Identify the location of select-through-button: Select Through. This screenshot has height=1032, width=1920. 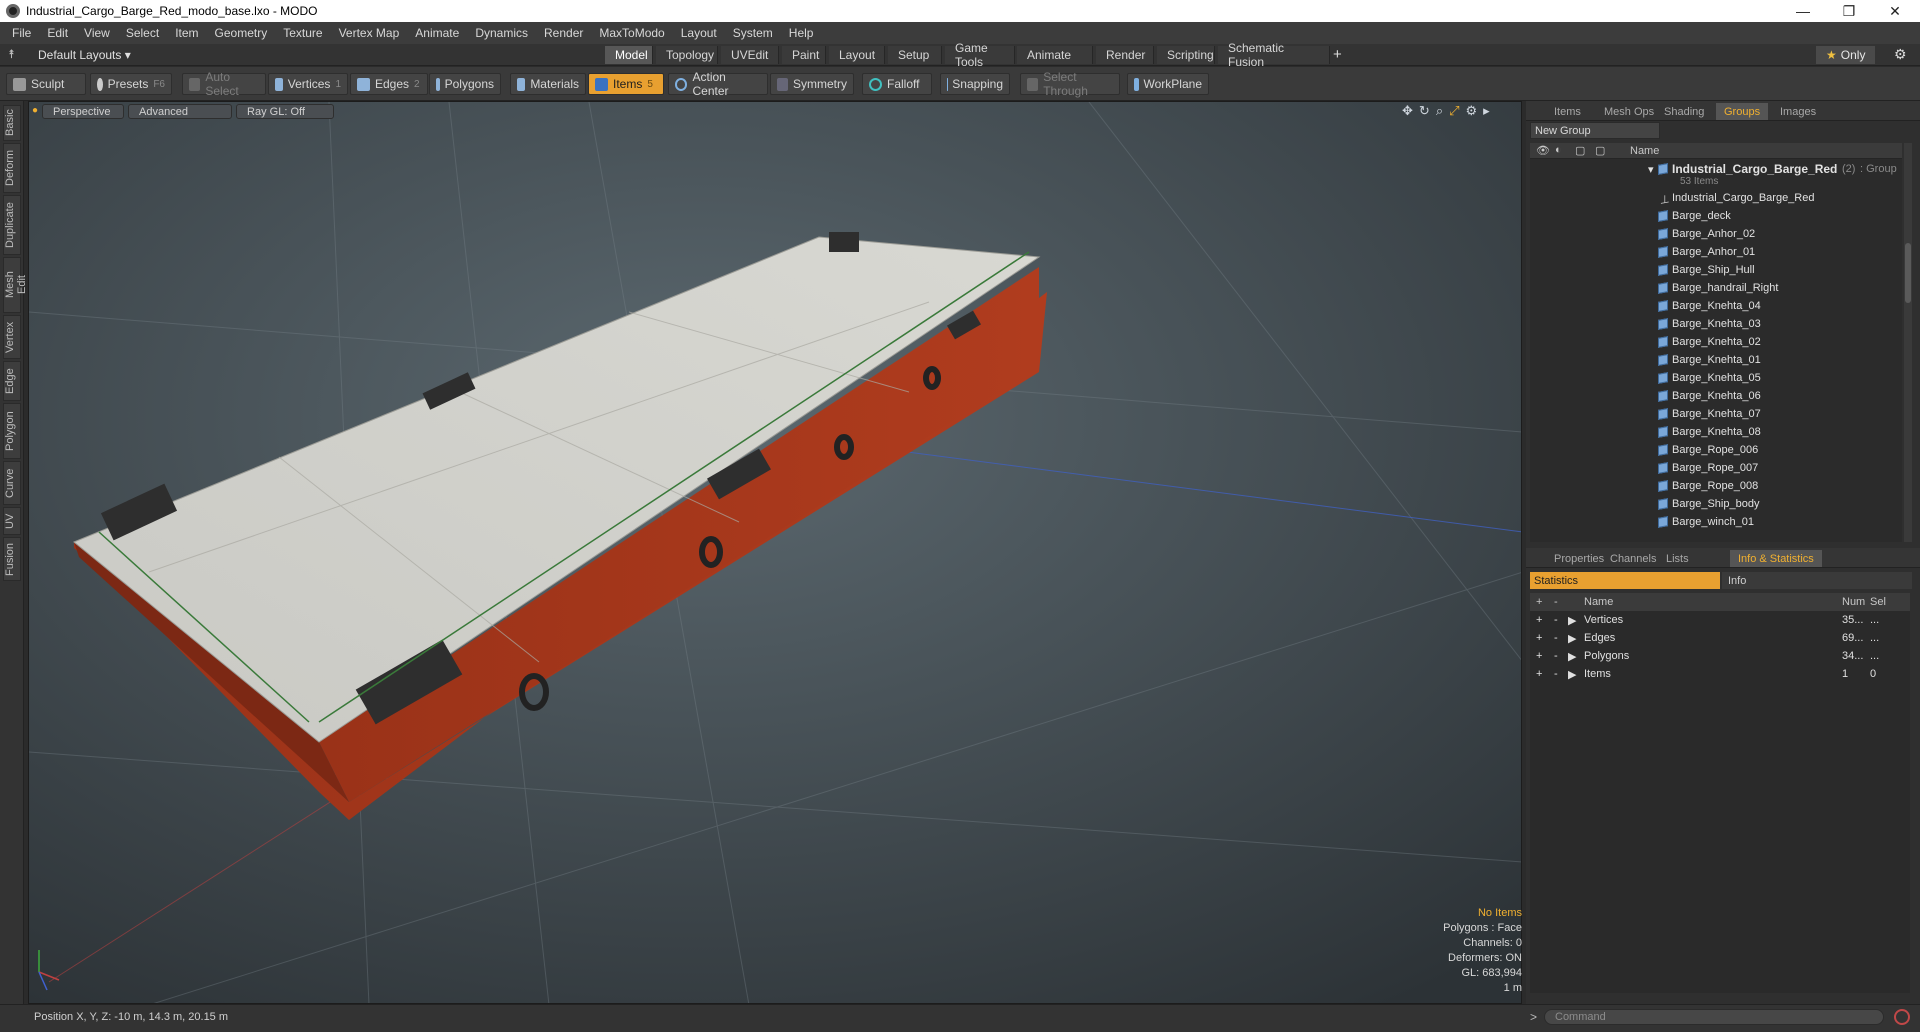
(1070, 84).